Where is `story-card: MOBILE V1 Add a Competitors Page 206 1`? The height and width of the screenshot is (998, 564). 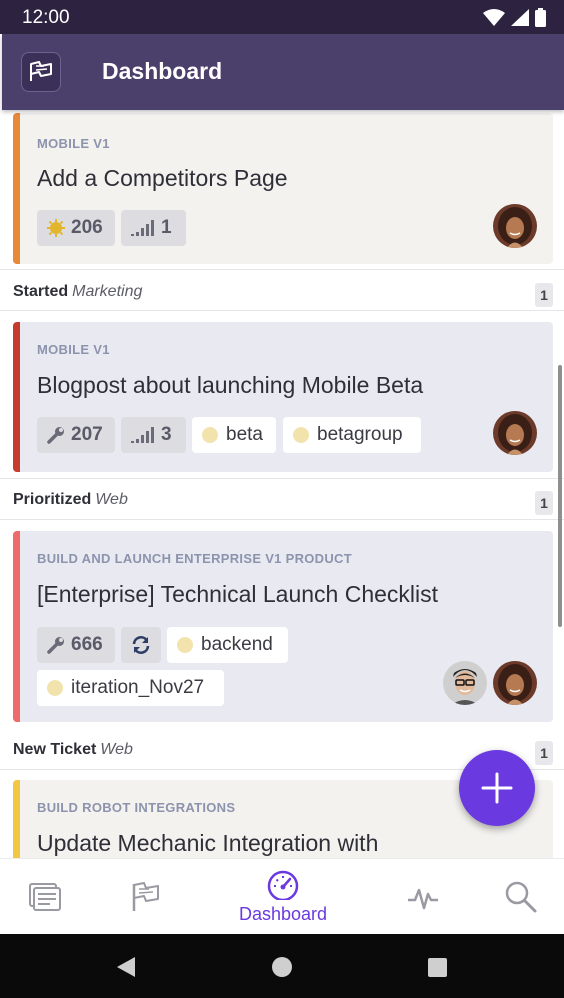
story-card: MOBILE V1 Add a Competitors Page 206 1 is located at coordinates (283, 188).